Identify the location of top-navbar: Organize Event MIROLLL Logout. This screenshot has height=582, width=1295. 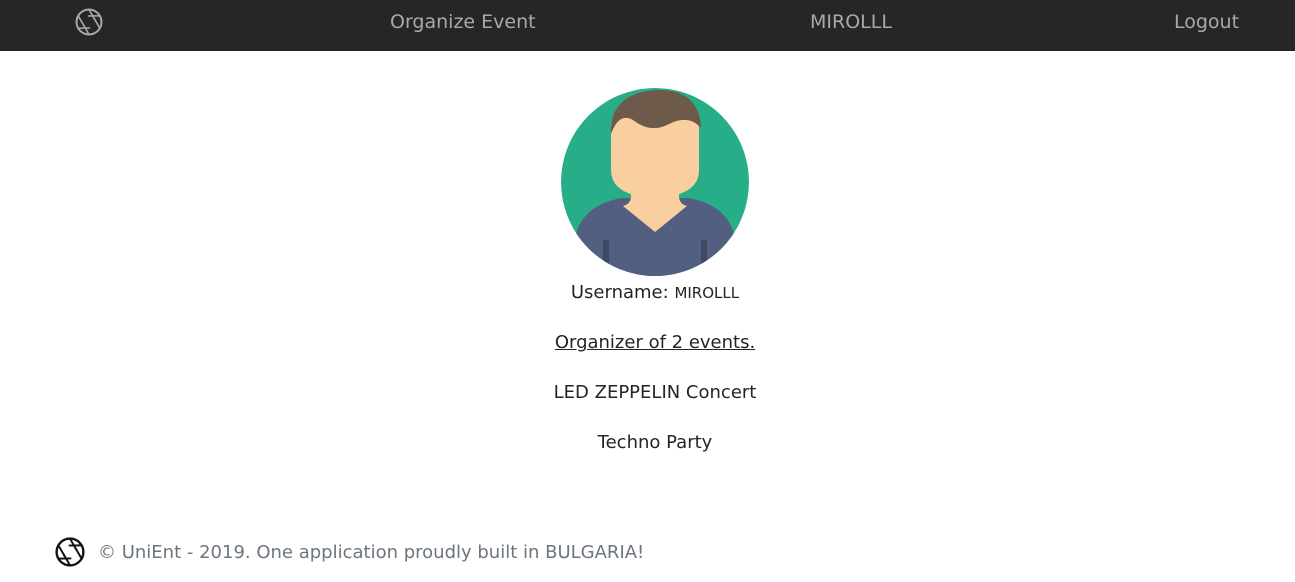
(647, 25).